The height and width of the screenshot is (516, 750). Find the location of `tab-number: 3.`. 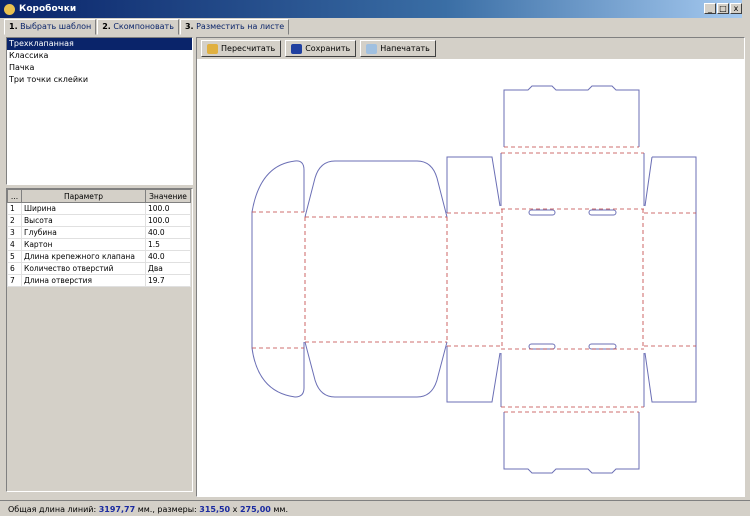

tab-number: 3. is located at coordinates (189, 26).